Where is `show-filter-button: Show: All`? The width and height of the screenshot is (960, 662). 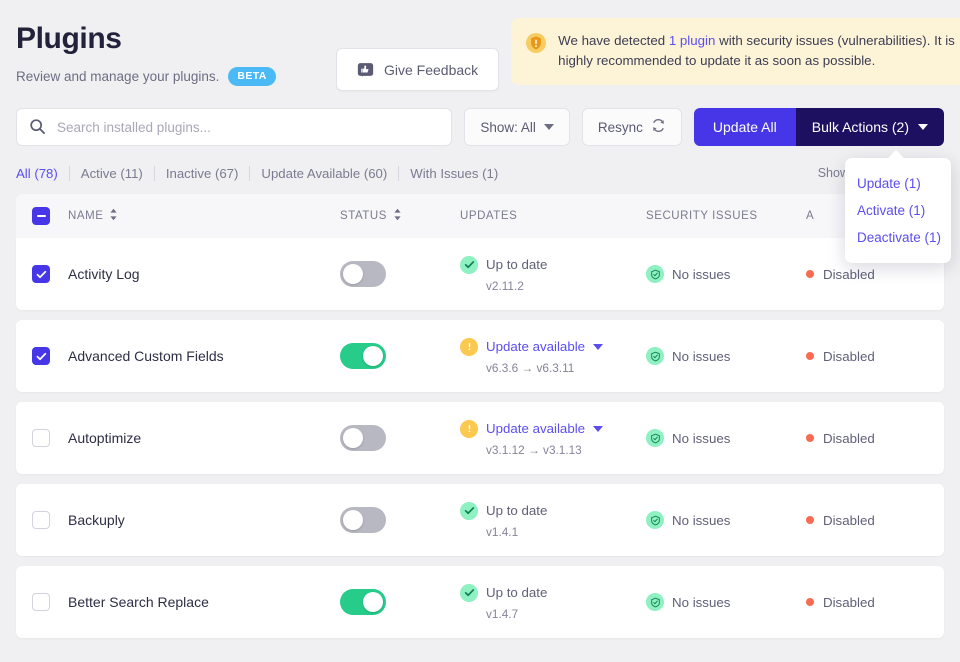 show-filter-button: Show: All is located at coordinates (517, 127).